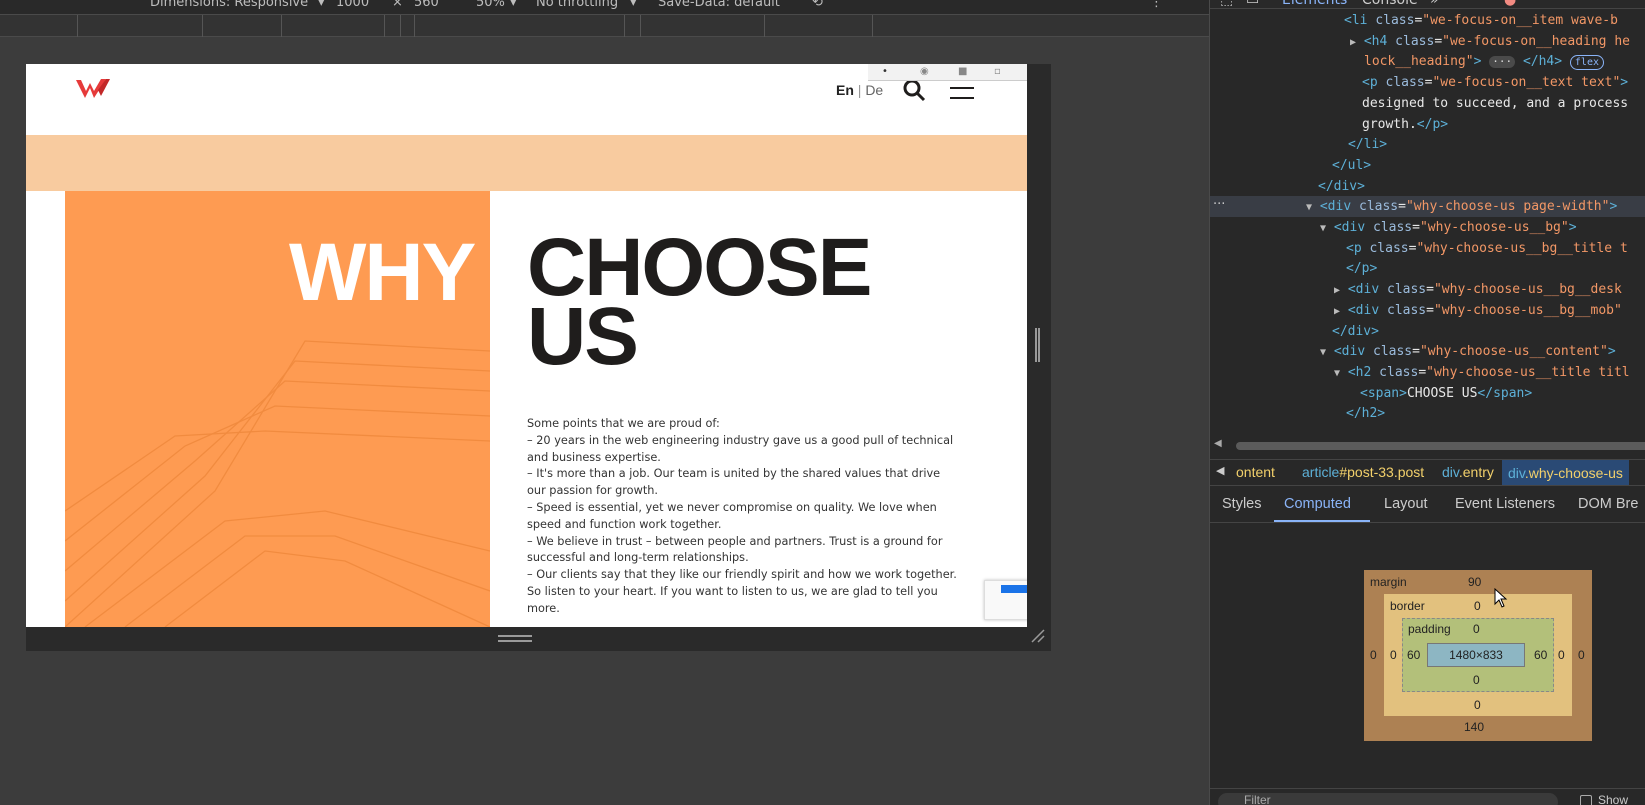 Image resolution: width=1645 pixels, height=805 pixels. I want to click on dom-node-line: designed to succeed, and a process, so click(1427, 103).